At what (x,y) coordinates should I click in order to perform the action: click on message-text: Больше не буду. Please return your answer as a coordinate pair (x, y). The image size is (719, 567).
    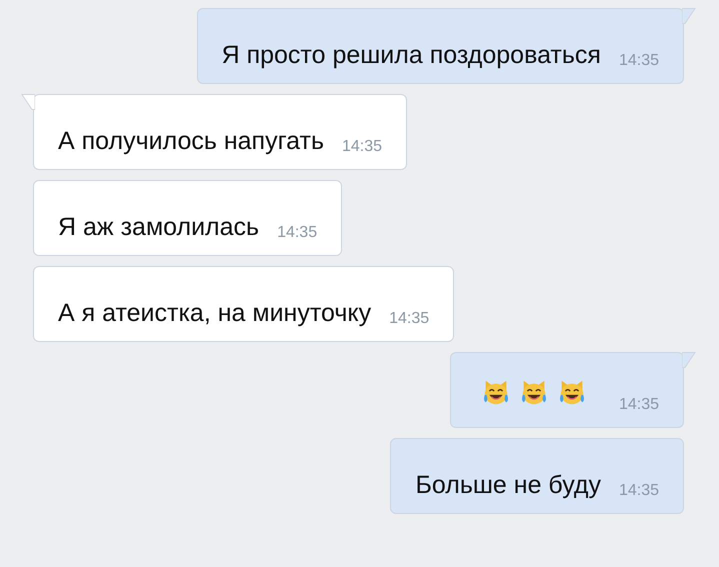
    Looking at the image, I should click on (508, 485).